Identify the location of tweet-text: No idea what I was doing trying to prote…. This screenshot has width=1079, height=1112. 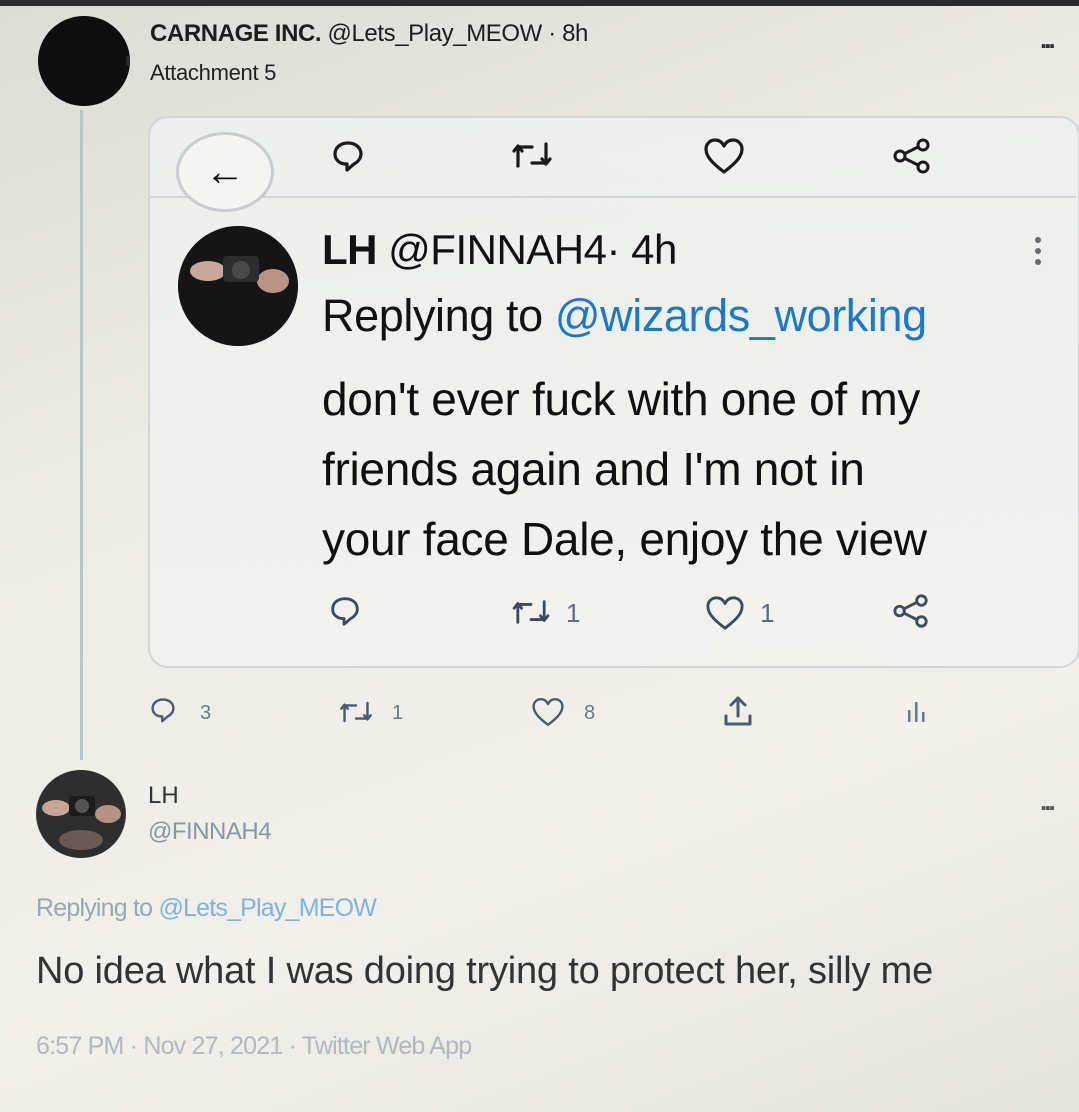
(485, 971).